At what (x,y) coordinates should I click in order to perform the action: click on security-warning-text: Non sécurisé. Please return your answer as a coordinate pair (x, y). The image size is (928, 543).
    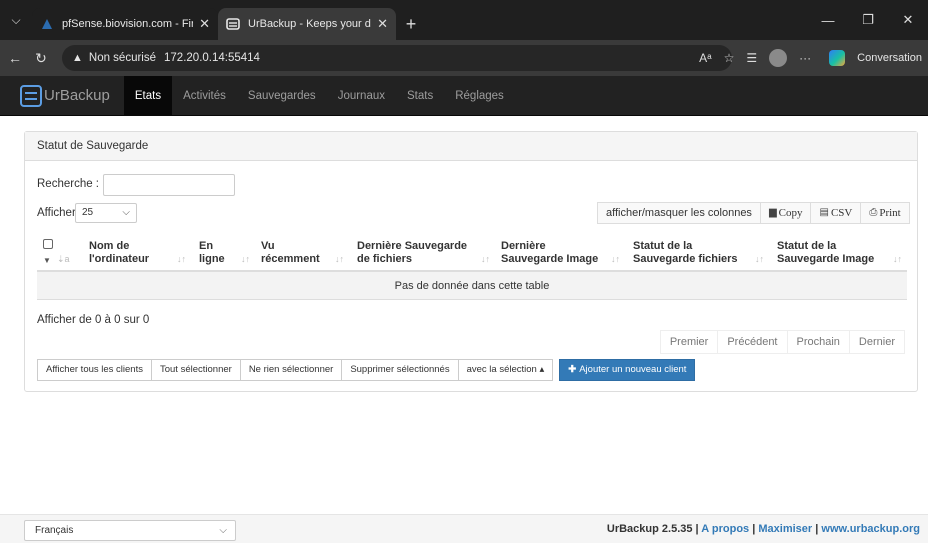
    Looking at the image, I should click on (122, 58).